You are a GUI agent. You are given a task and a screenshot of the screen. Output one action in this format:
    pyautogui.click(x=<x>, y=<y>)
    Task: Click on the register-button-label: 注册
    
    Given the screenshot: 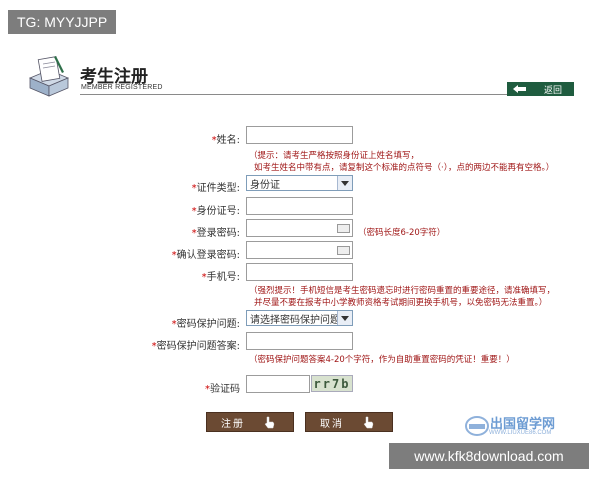 What is the action you would take?
    pyautogui.click(x=233, y=424)
    